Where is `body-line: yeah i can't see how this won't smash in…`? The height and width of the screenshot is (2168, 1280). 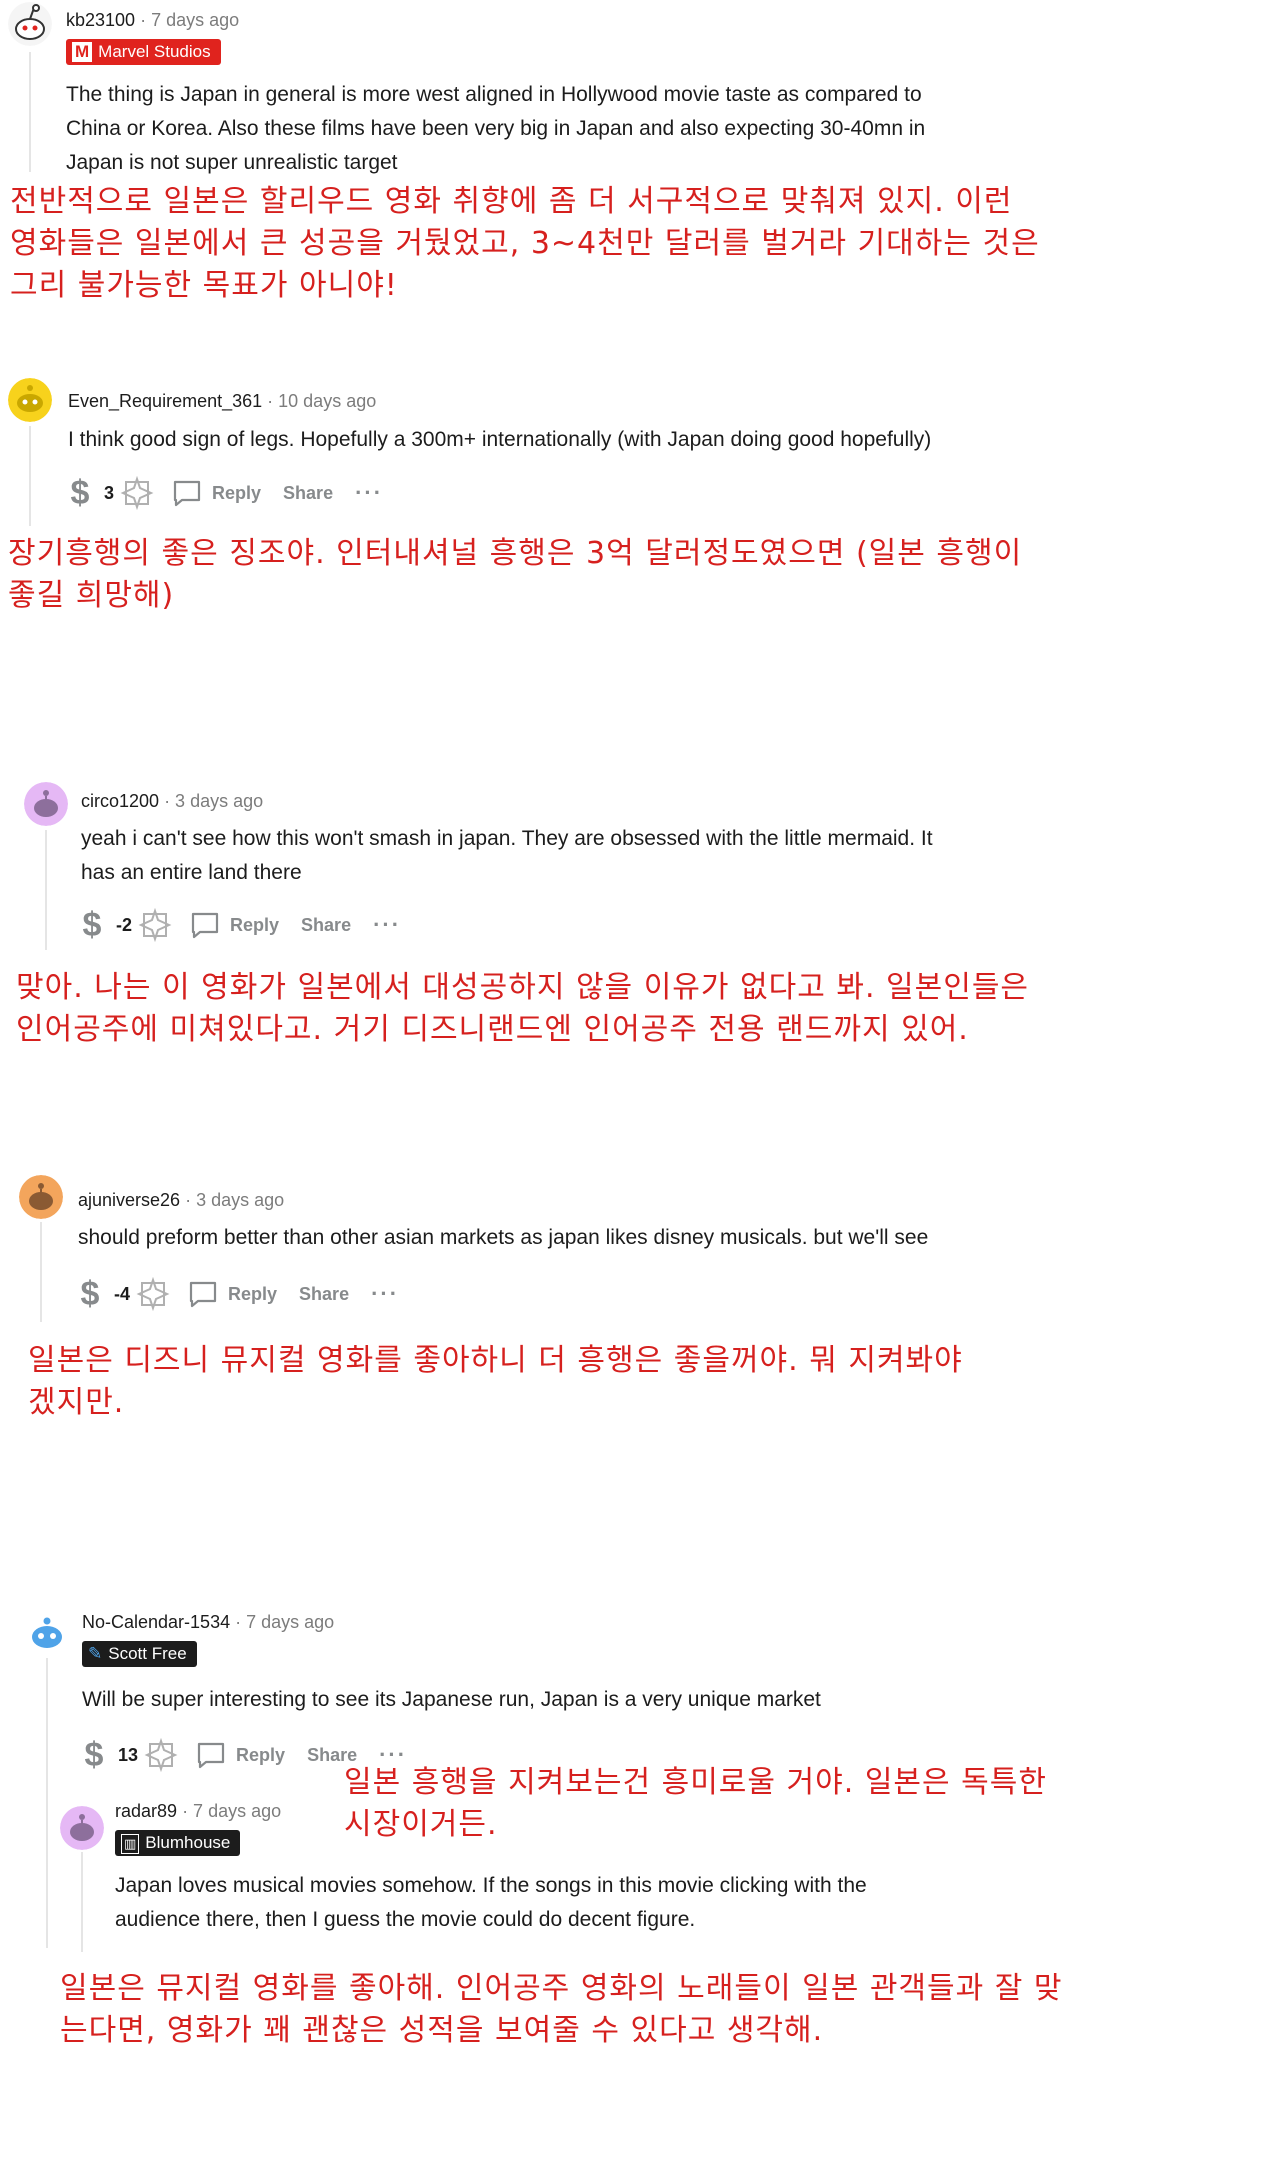 body-line: yeah i can't see how this won't smash in… is located at coordinates (507, 838).